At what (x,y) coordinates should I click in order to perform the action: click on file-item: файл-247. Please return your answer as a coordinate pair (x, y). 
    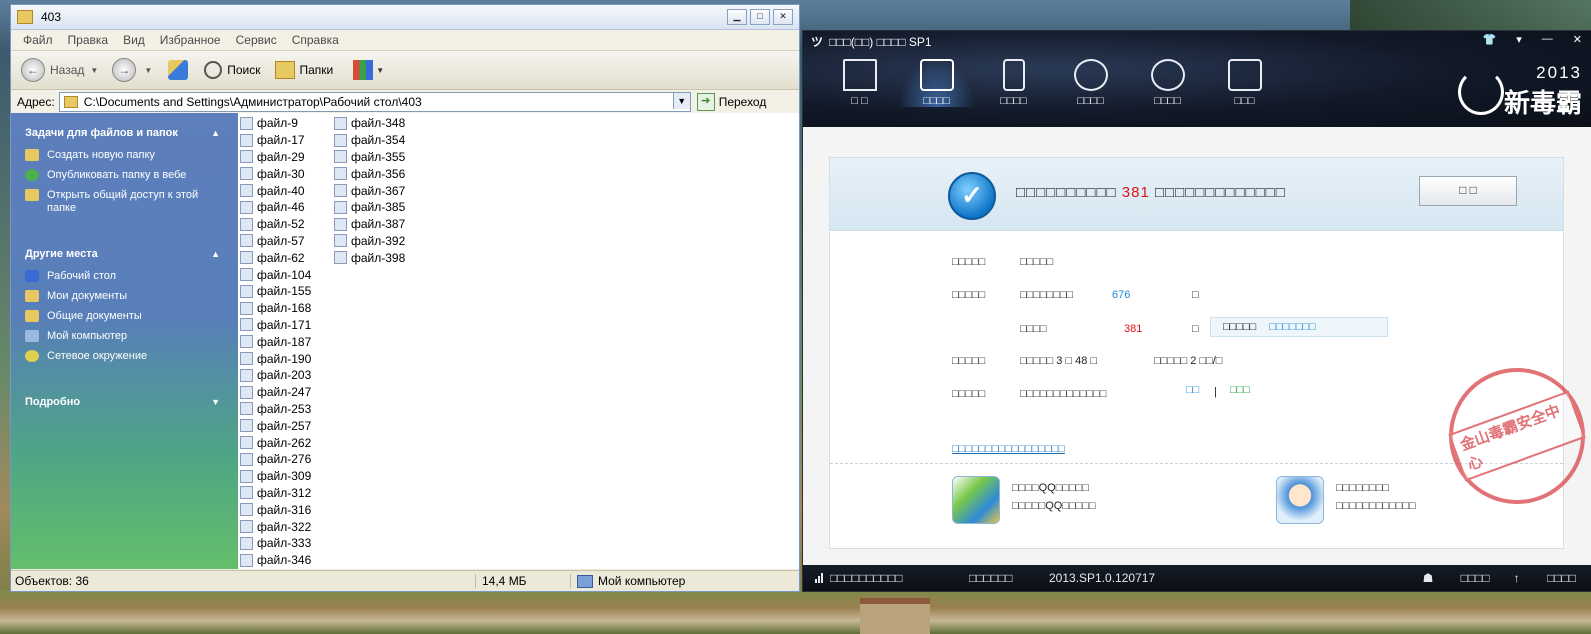
    Looking at the image, I should click on (275, 392).